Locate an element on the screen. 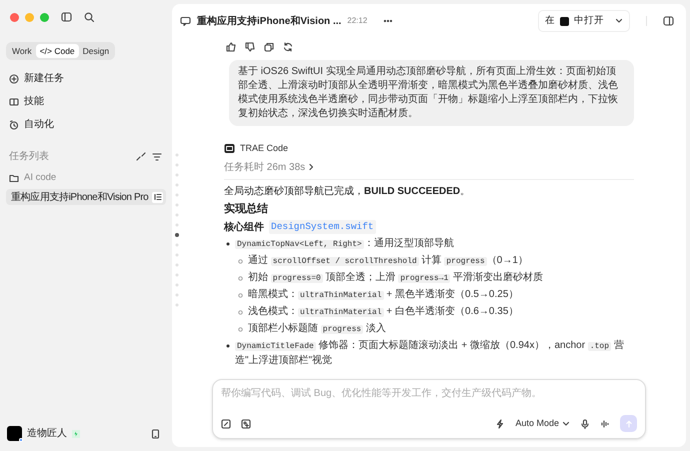  arrow-up-icon is located at coordinates (628, 424).